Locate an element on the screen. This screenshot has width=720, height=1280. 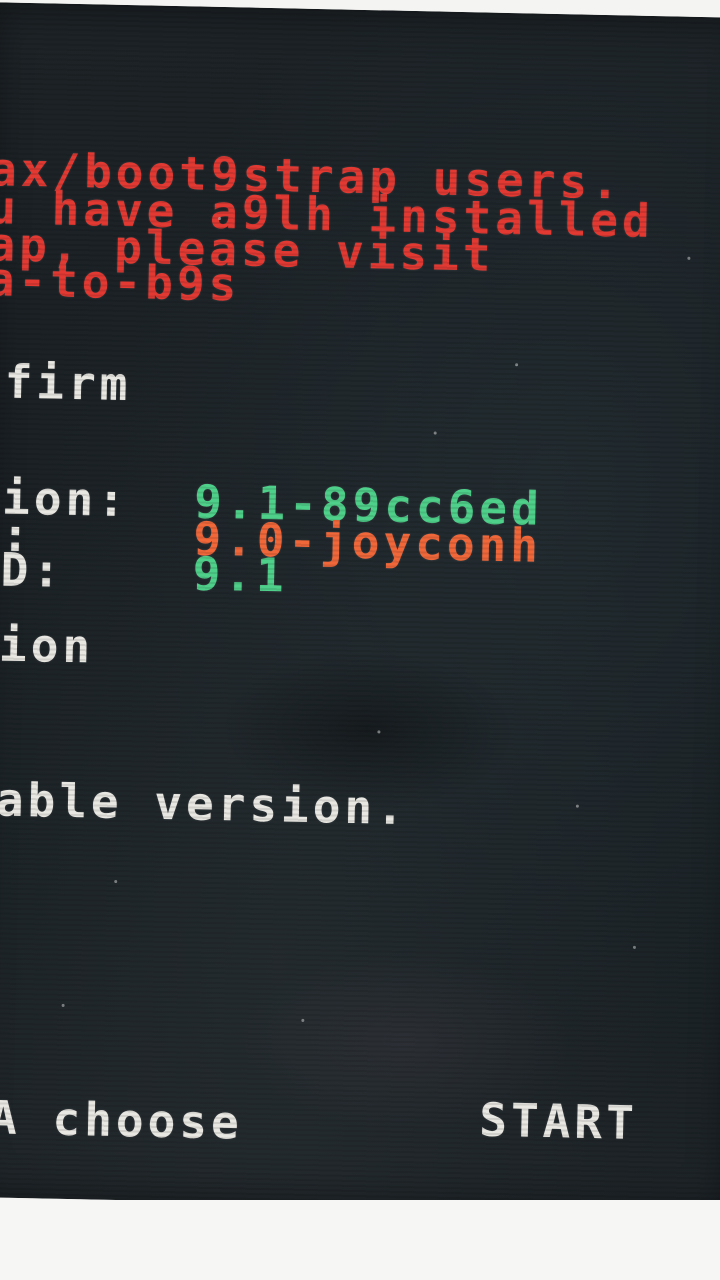
menu-option-label: ion is located at coordinates (47, 645).